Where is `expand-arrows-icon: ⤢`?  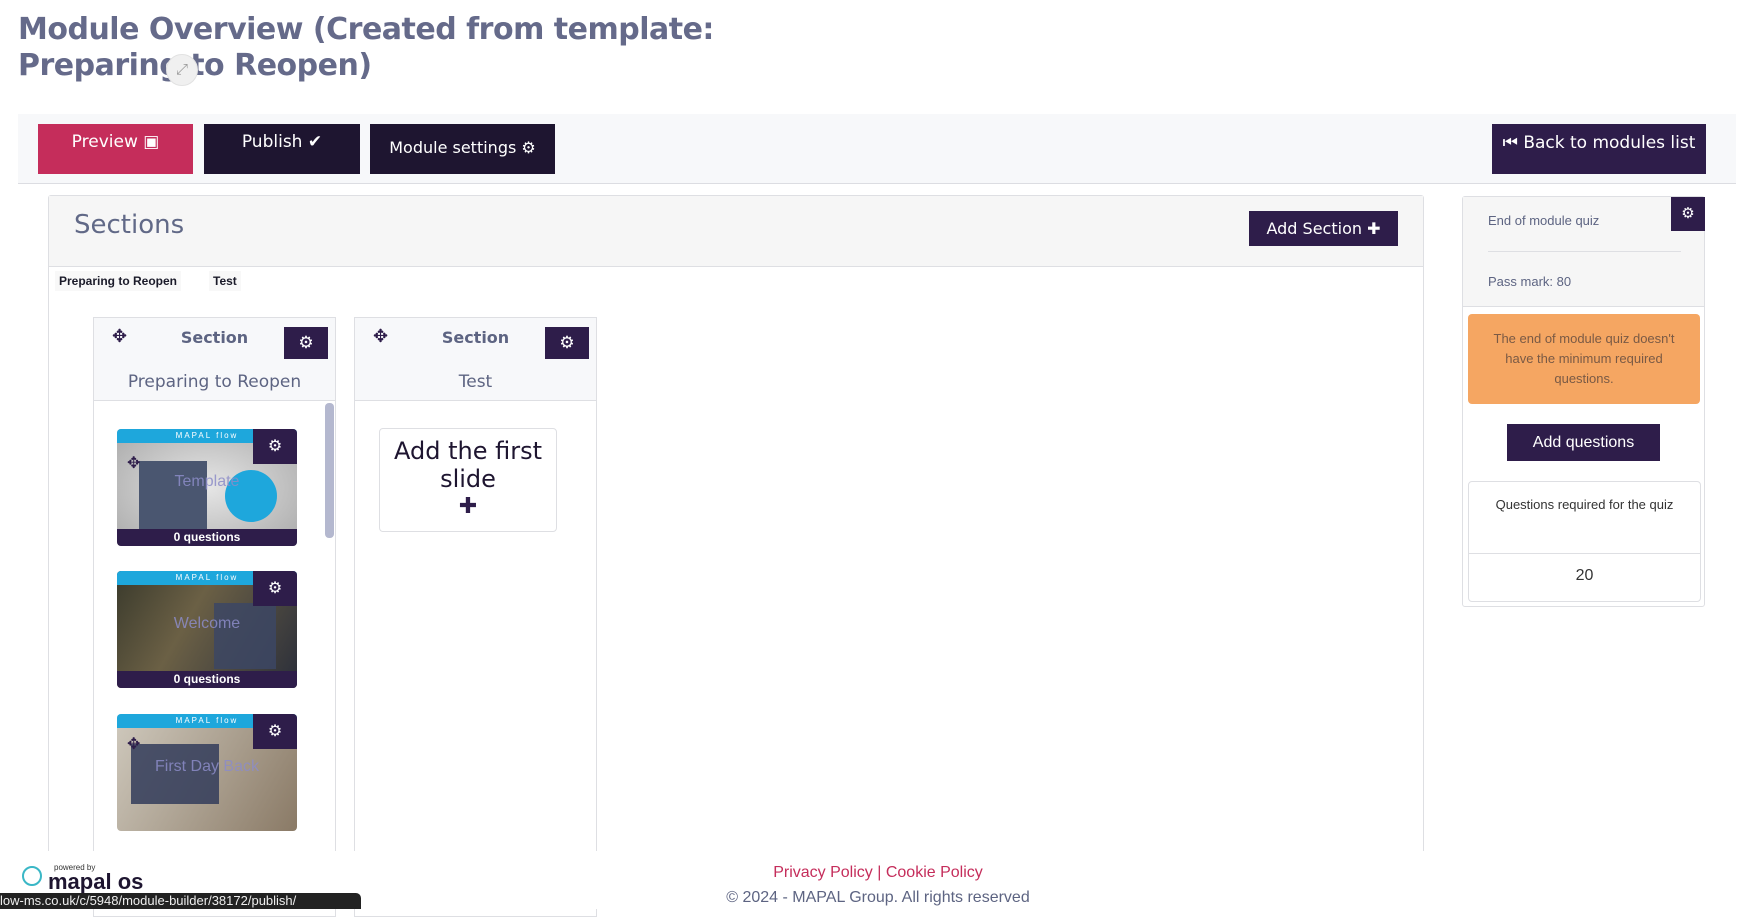 expand-arrows-icon: ⤢ is located at coordinates (182, 70).